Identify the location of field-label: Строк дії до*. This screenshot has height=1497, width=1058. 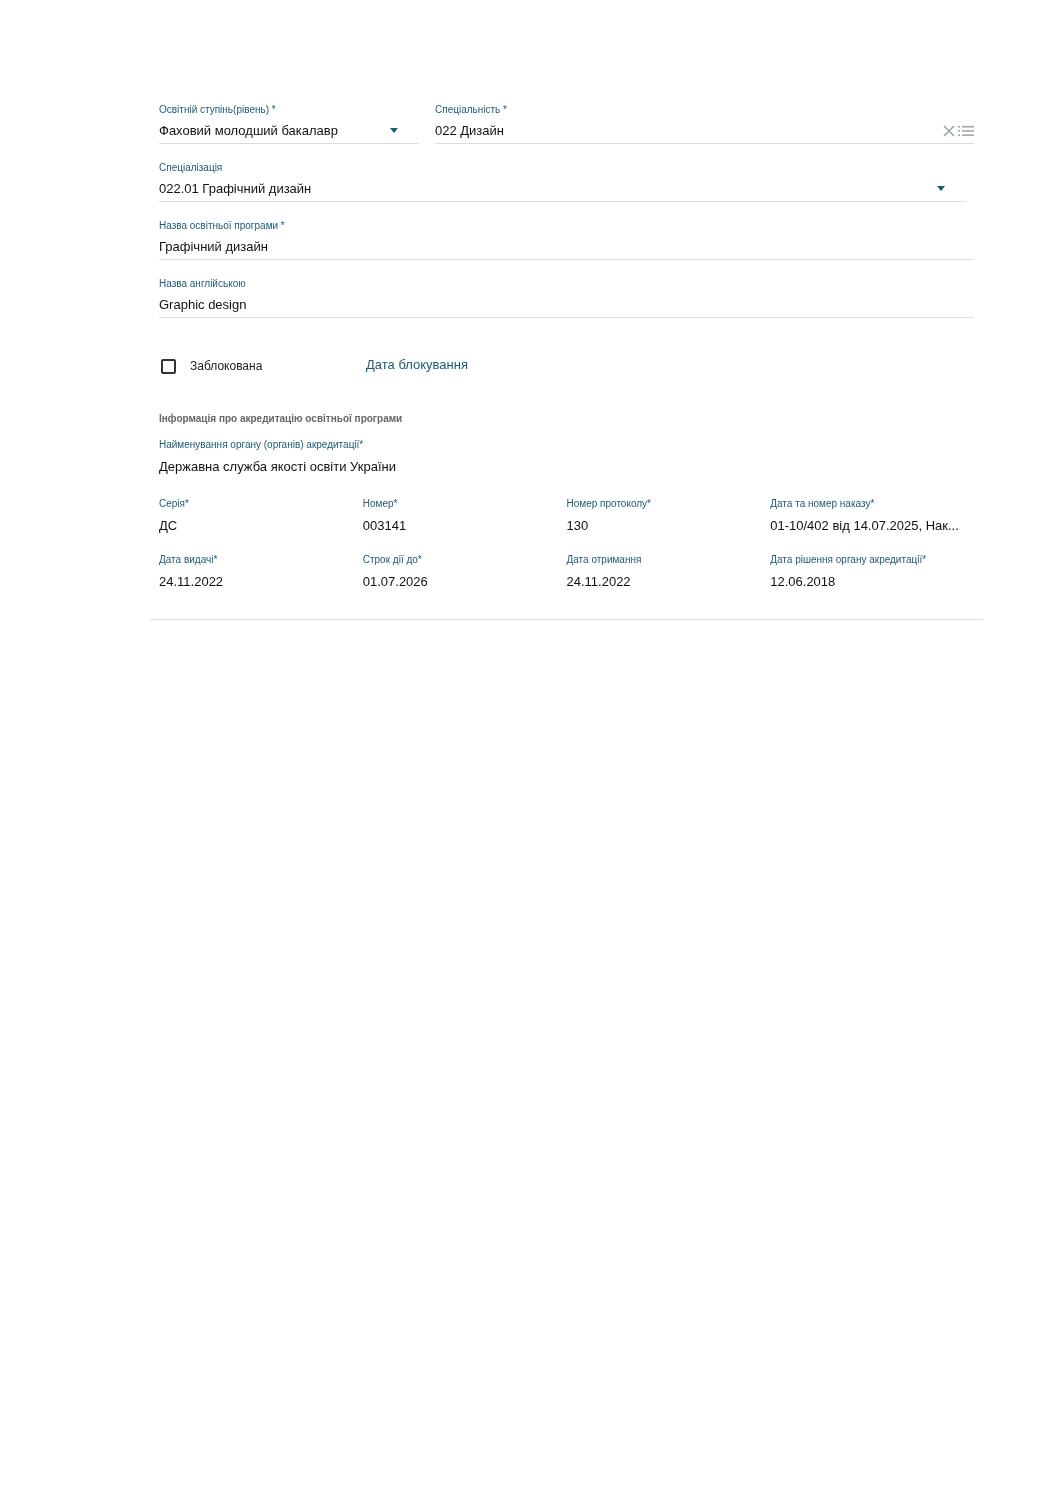
(392, 560).